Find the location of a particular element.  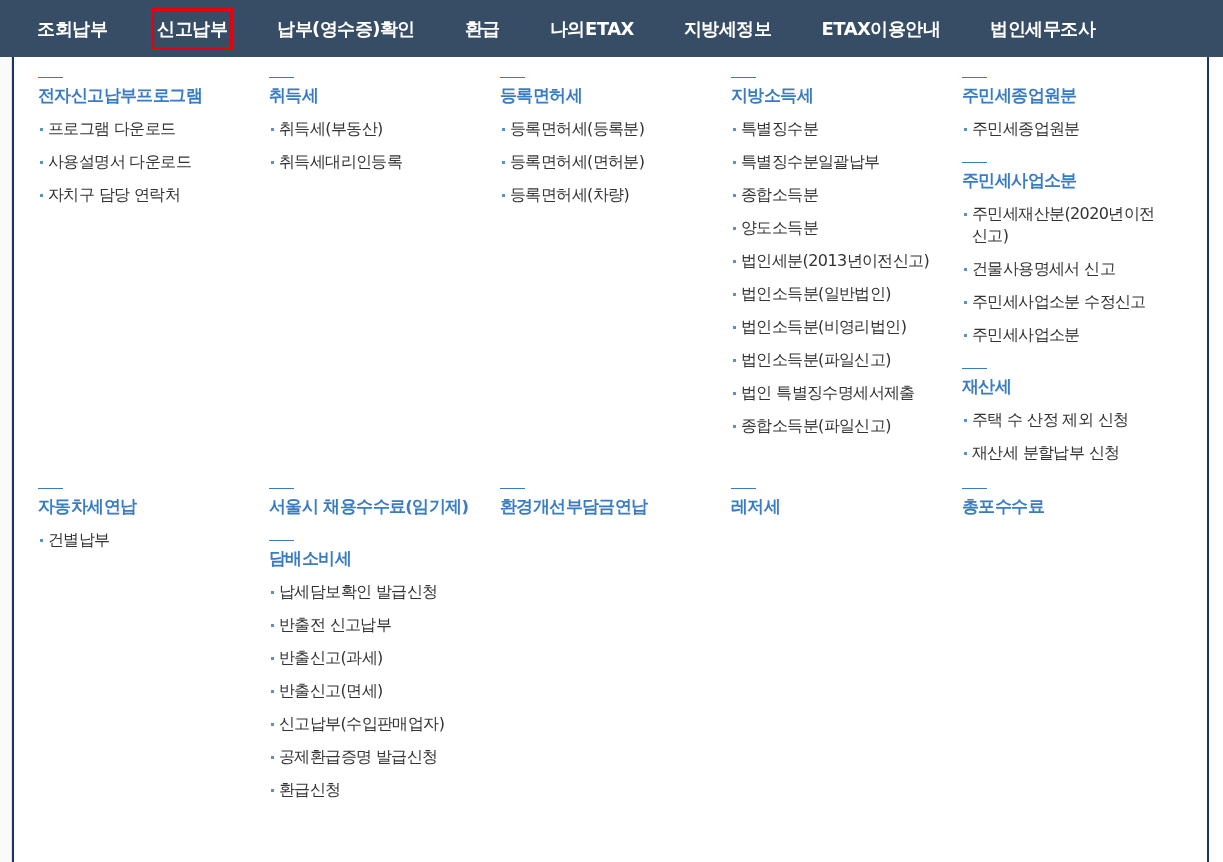

menu-category-link: 담배소비세 is located at coordinates (310, 555).